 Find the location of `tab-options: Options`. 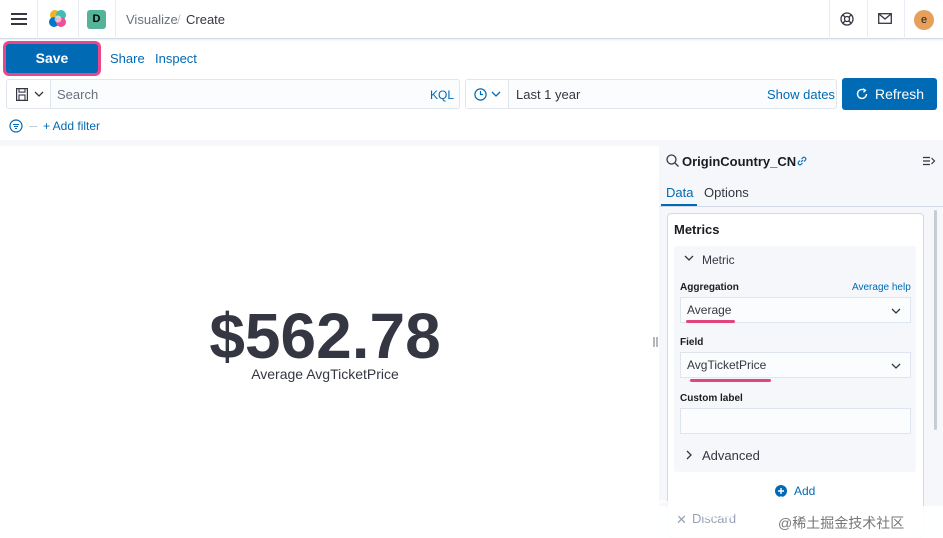

tab-options: Options is located at coordinates (726, 192).